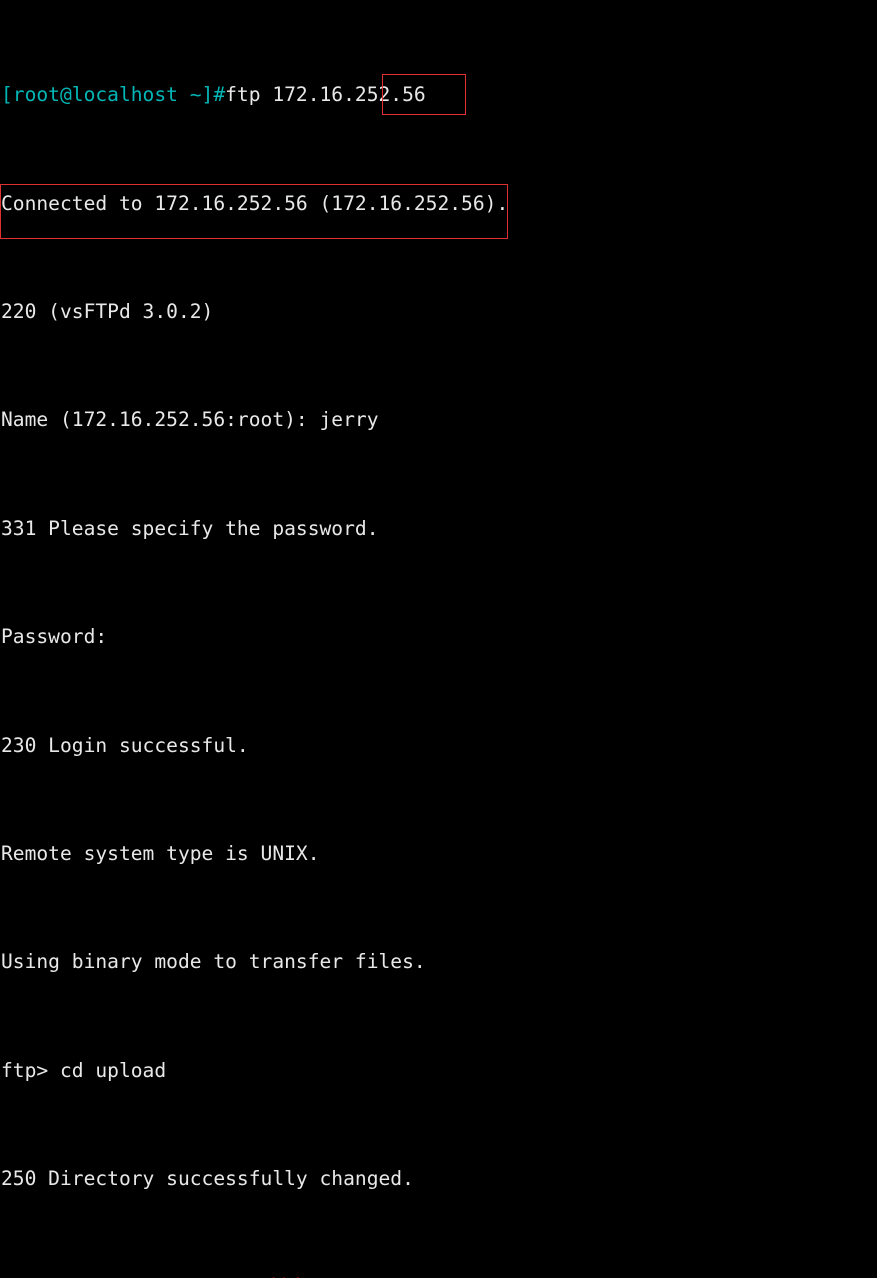  I want to click on terminal-line: 250 Directory successfully changed., so click(438, 1178).